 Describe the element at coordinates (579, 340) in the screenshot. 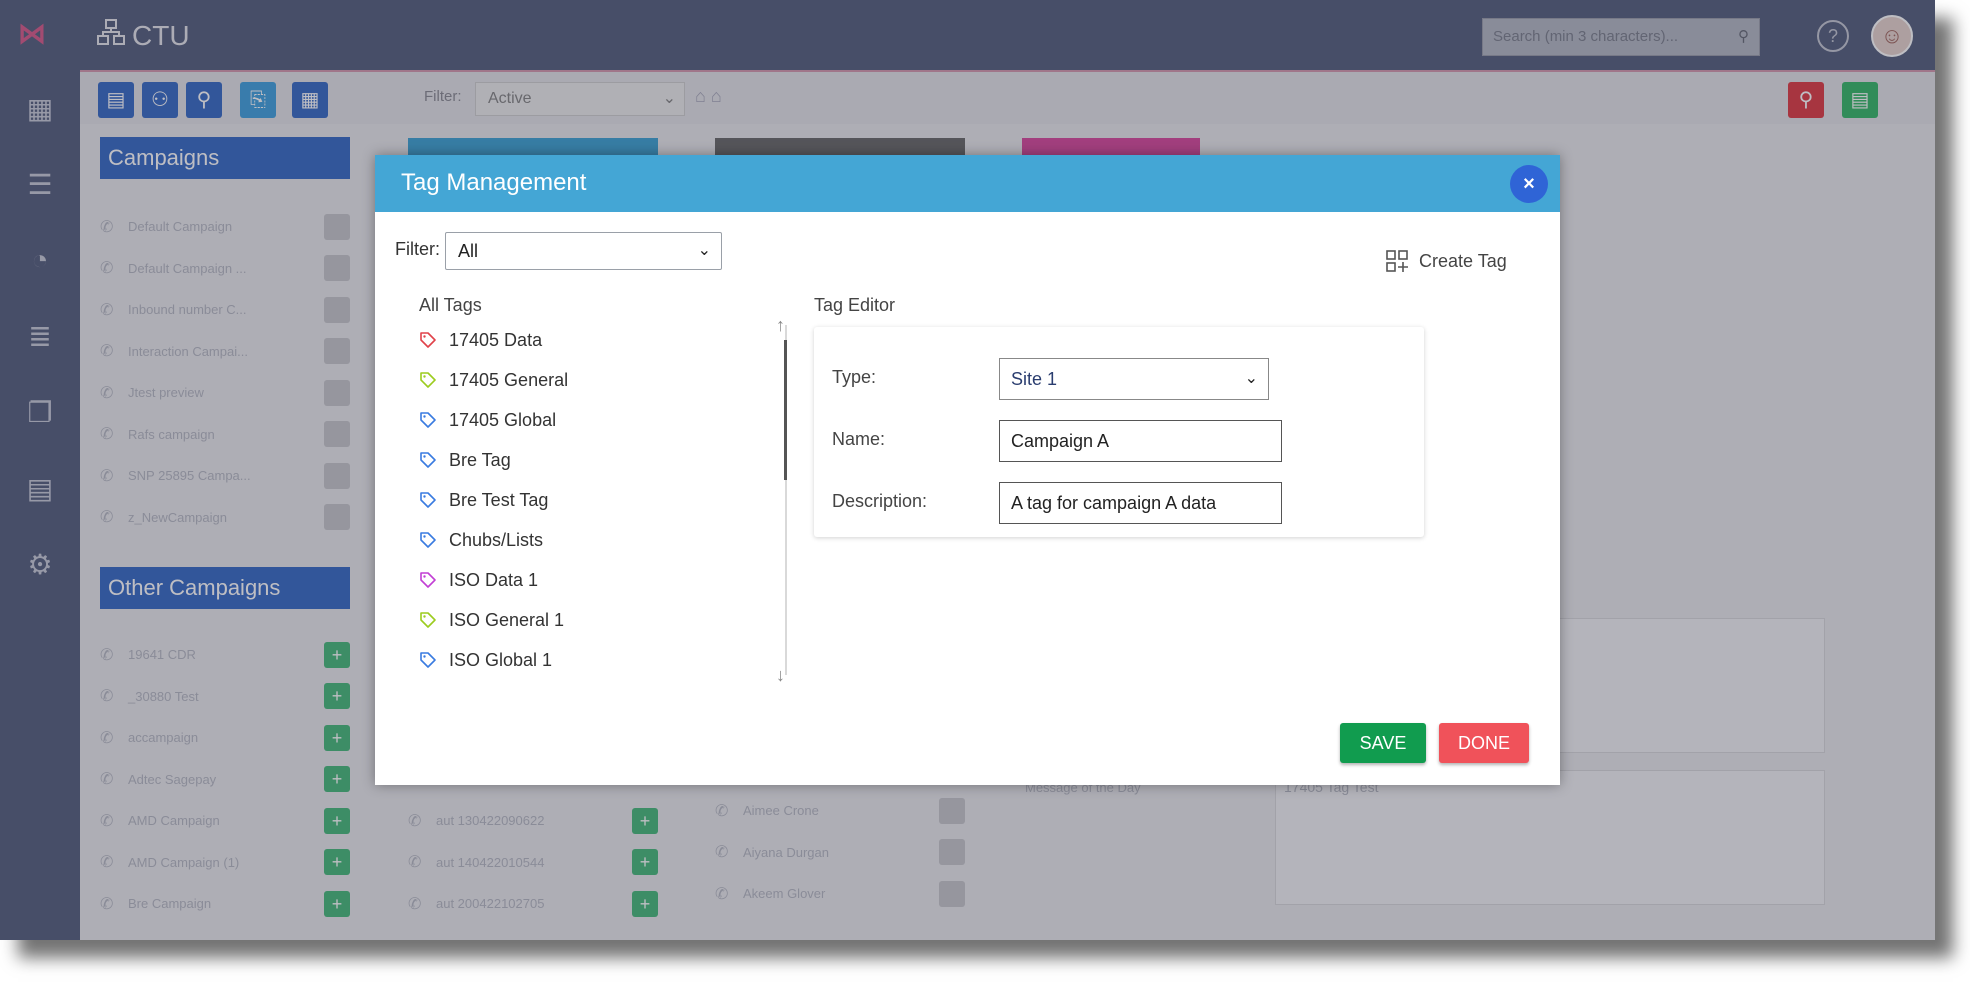

I see `tag-list-item: 17405 Data` at that location.